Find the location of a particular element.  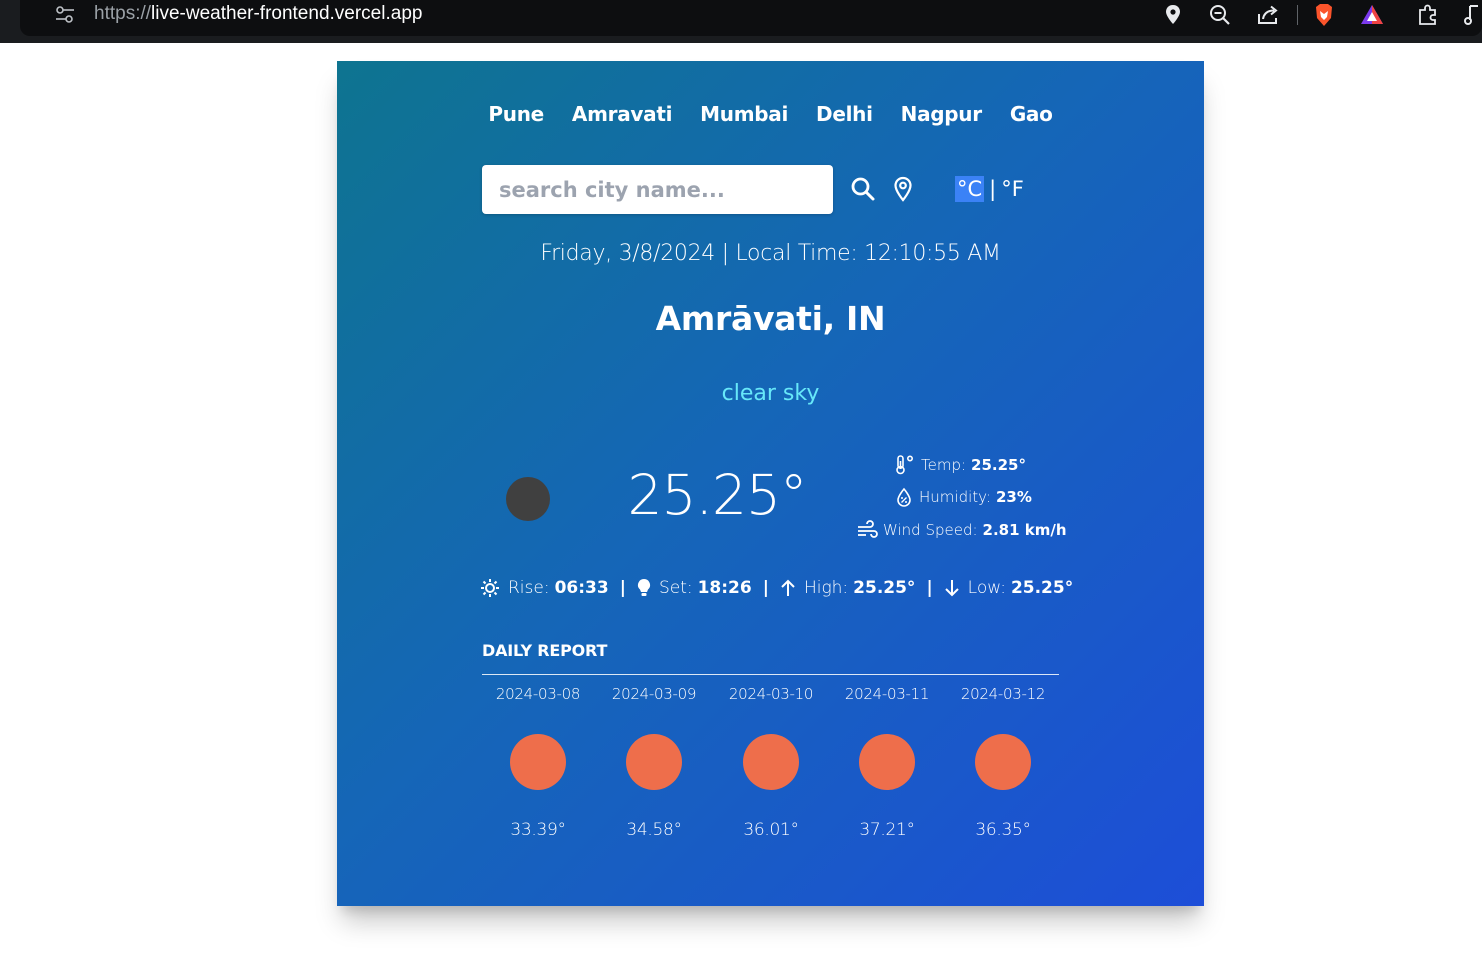

forecast-day: 2024-03-11 37.21° is located at coordinates (887, 762).